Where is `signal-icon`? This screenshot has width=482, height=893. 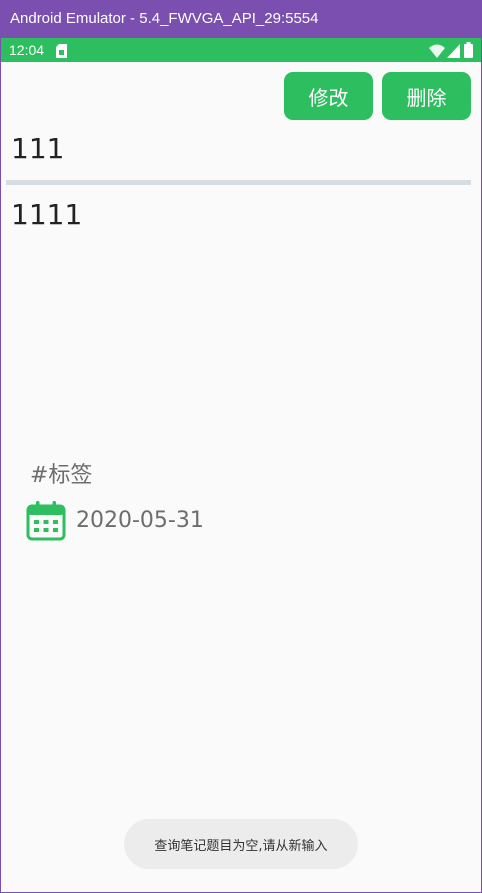 signal-icon is located at coordinates (453, 52).